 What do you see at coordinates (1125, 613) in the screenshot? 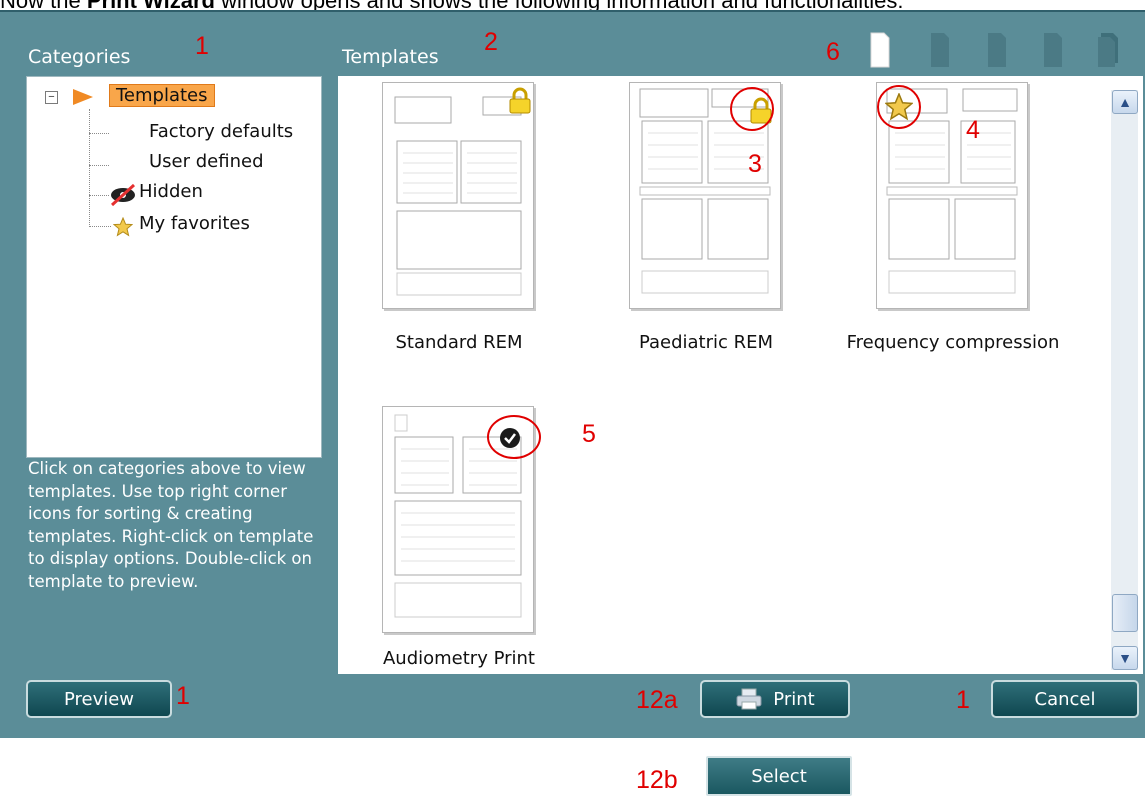
I see `scroll-thumb` at bounding box center [1125, 613].